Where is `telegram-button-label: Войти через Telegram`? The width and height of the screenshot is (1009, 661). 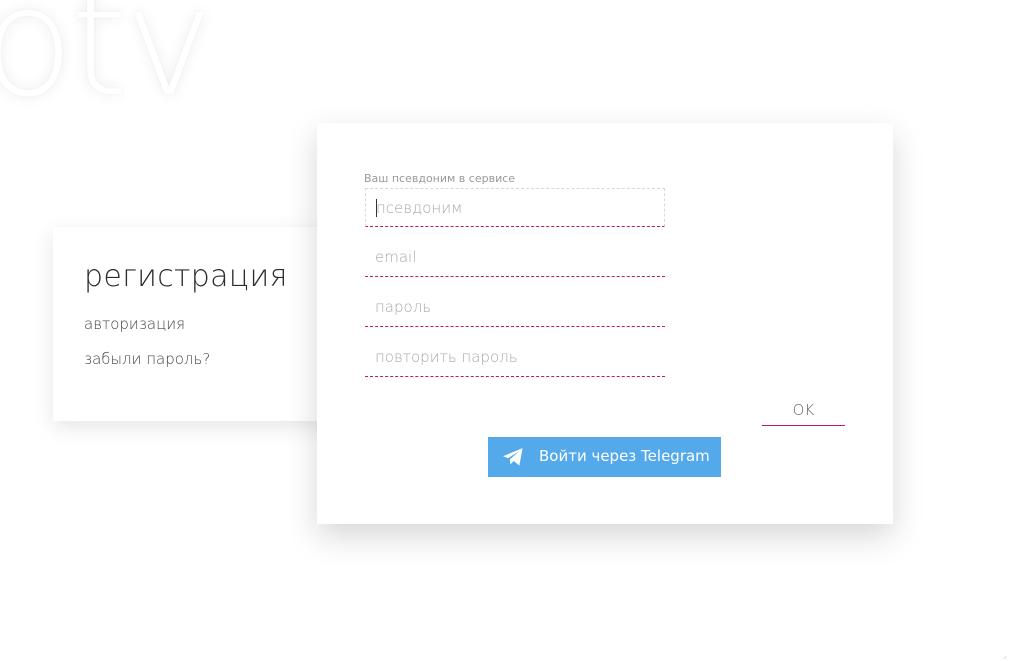 telegram-button-label: Войти через Telegram is located at coordinates (624, 456).